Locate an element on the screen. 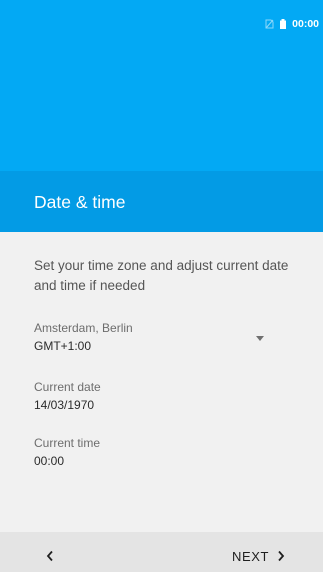  current-date-label: Current date is located at coordinates (67, 387).